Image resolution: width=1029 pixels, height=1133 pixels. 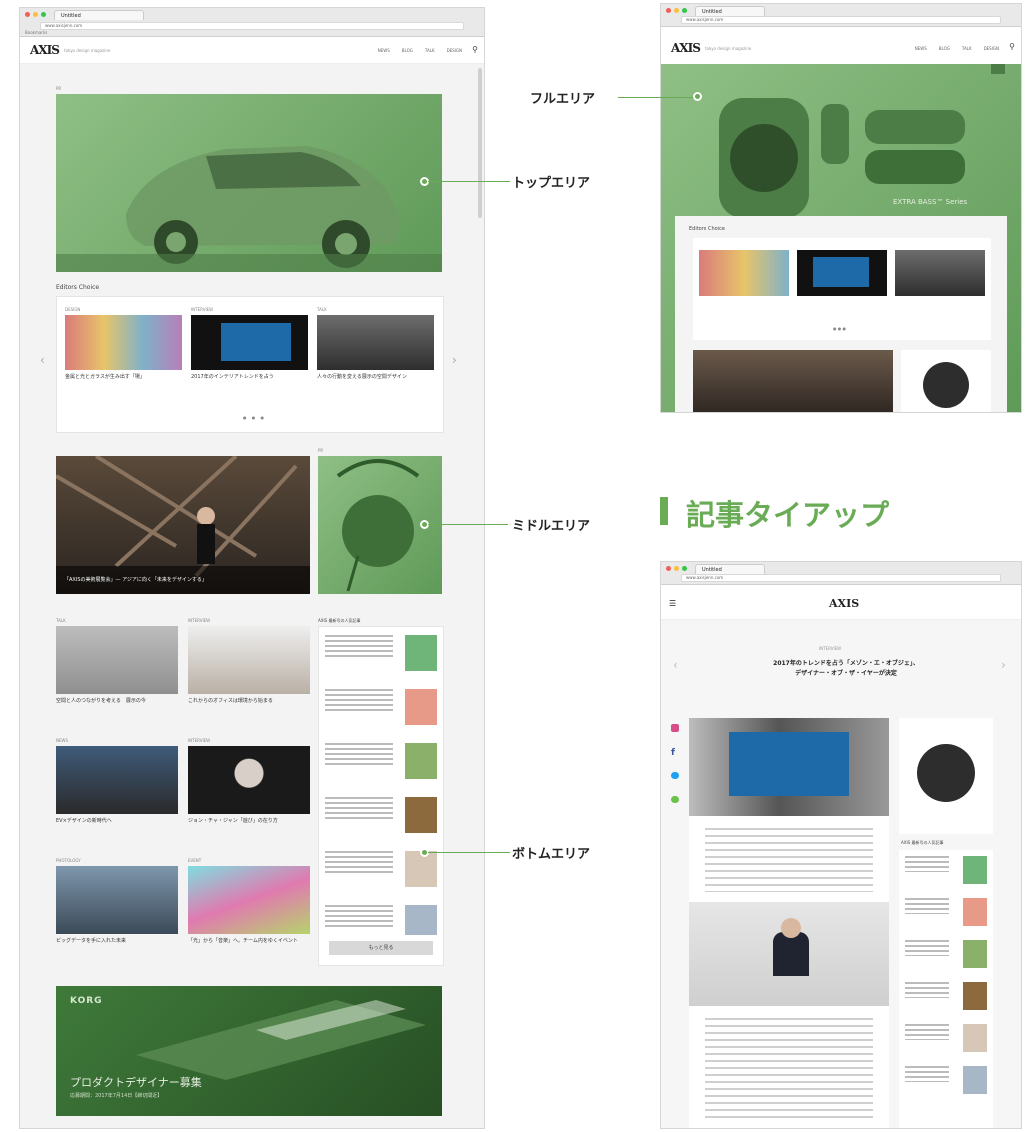 I want to click on middle-feature-caption: 「AXISの美術展覧会」— アジアに向く「未来をデザインする」, so click(x=135, y=580).